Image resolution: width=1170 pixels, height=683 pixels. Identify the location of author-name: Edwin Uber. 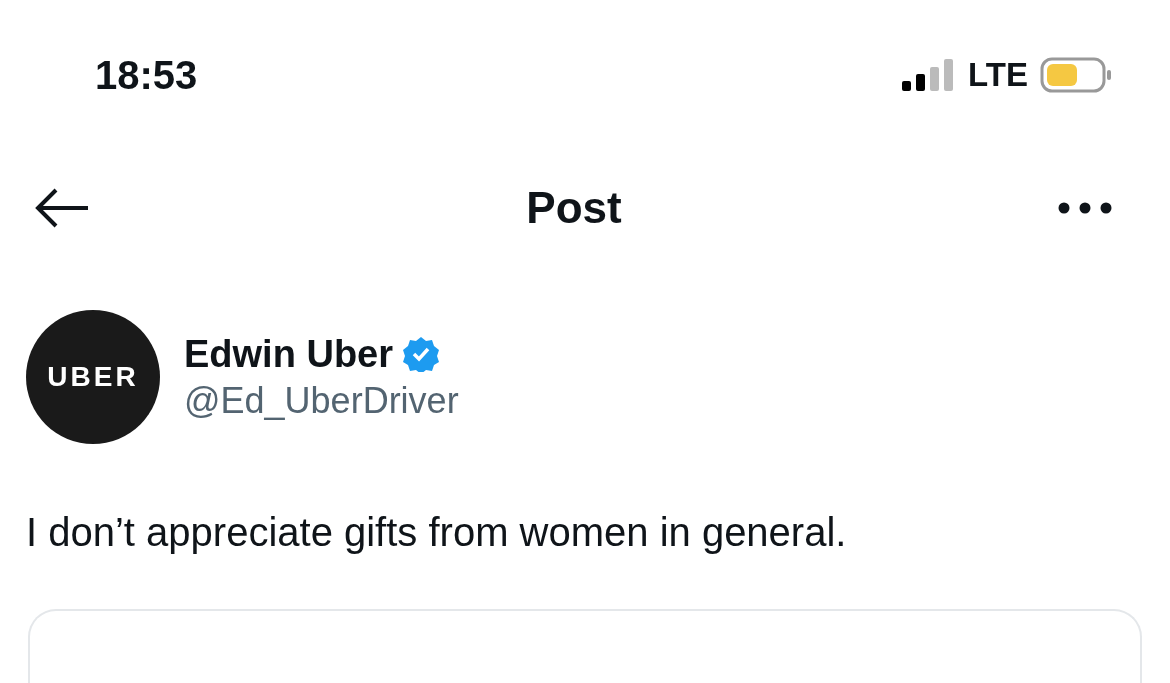
(289, 354).